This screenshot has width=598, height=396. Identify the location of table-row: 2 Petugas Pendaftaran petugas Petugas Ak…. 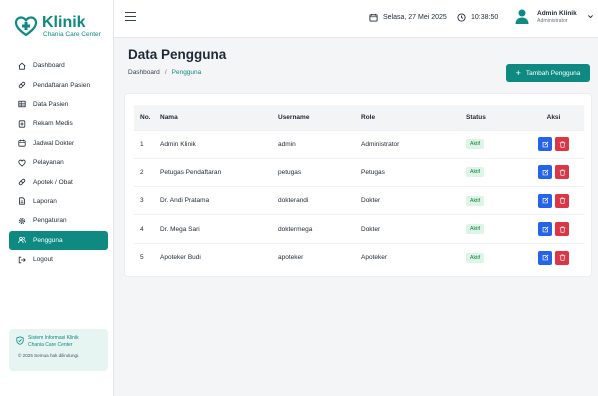
(359, 172).